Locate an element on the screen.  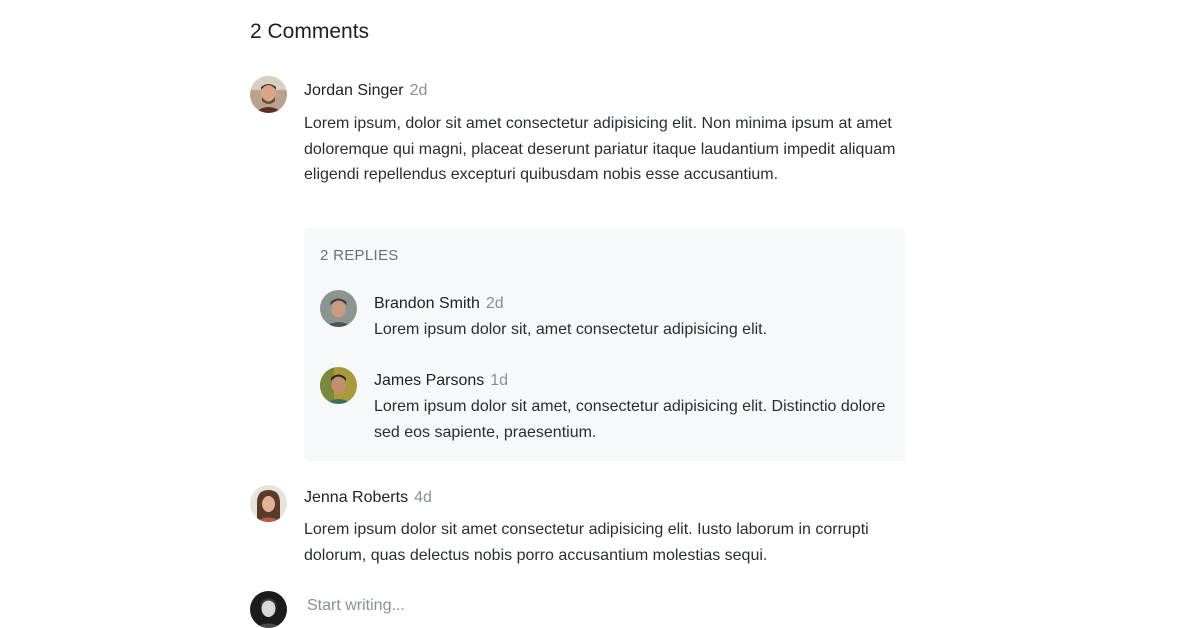
current-user-avatar is located at coordinates (268, 609).